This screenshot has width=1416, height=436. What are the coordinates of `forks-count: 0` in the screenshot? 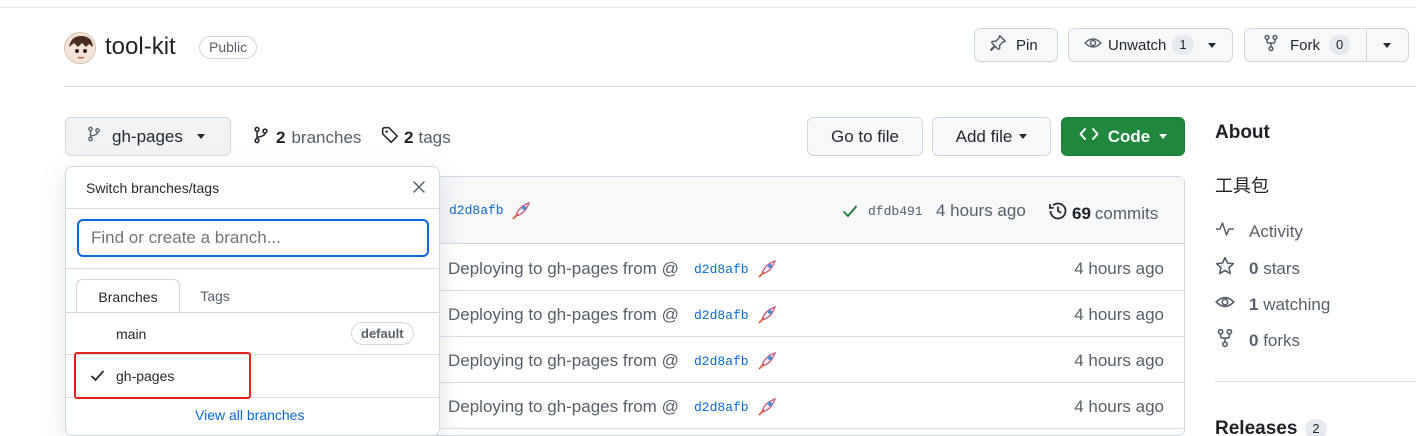 It's located at (1254, 340).